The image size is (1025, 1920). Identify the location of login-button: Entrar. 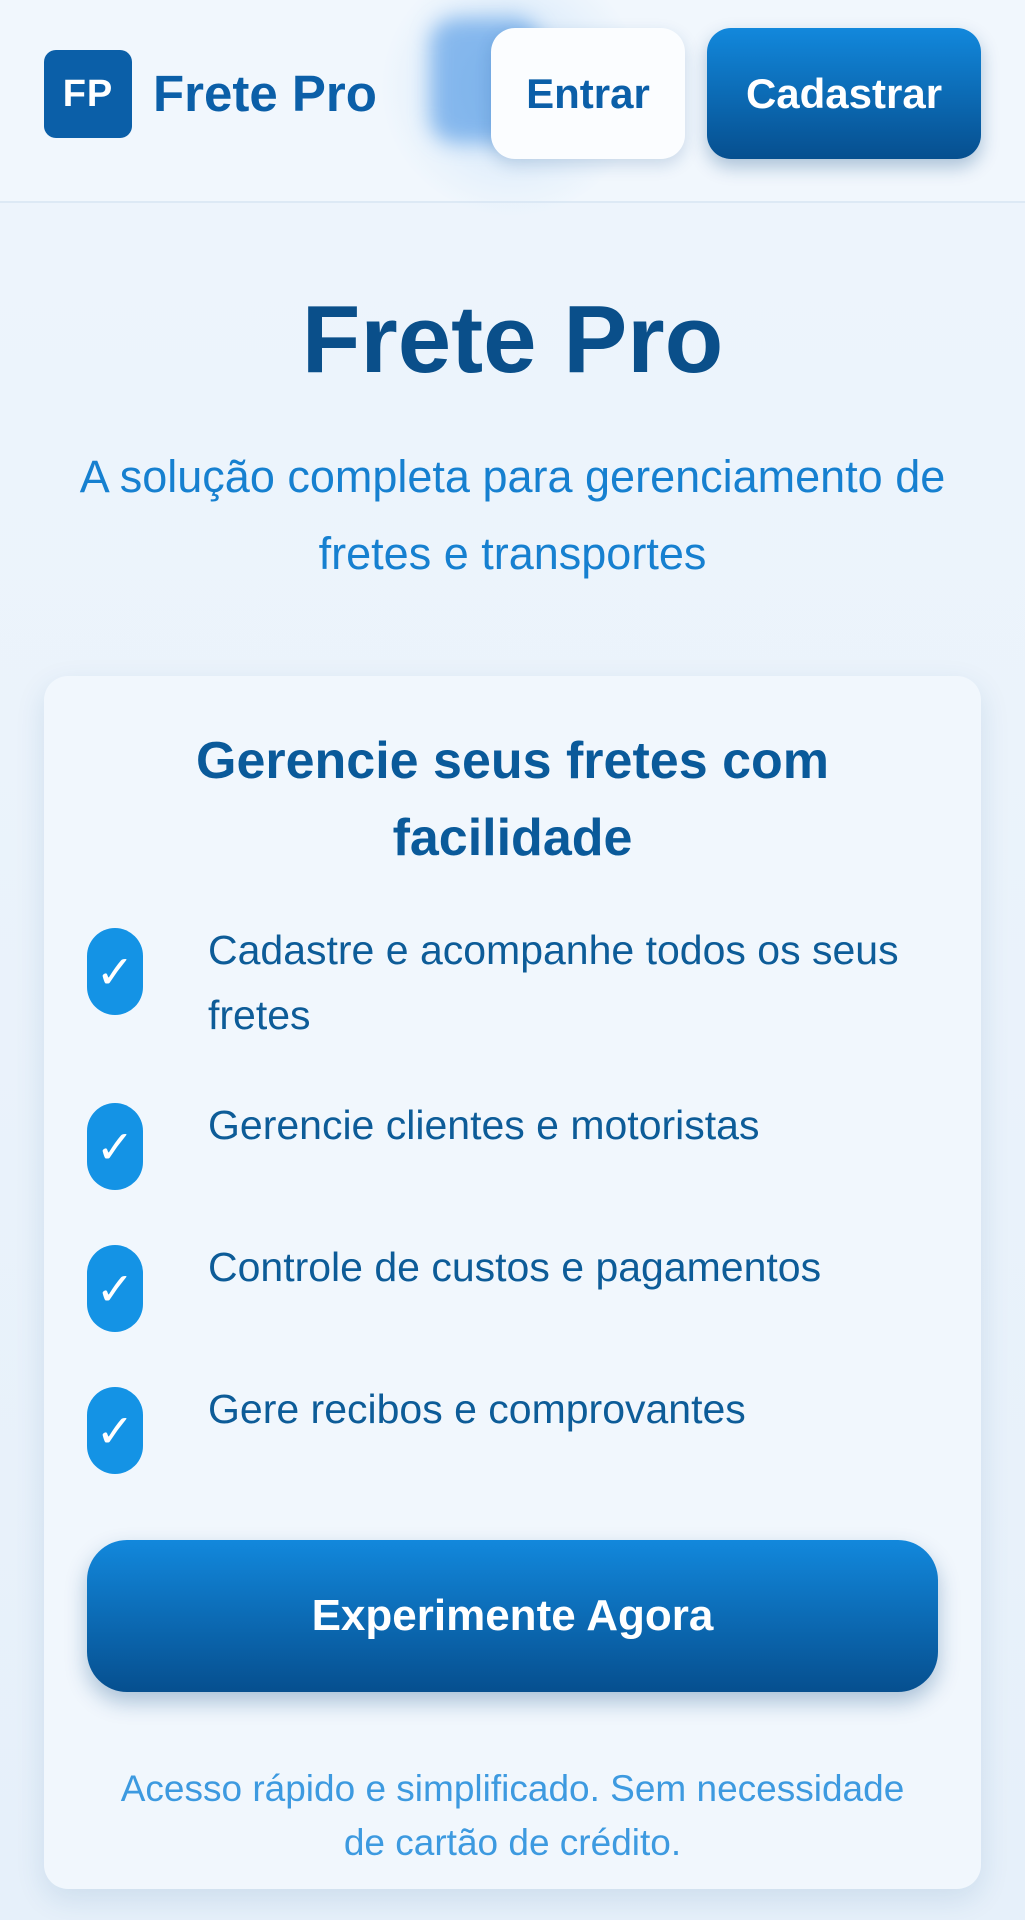
(588, 93).